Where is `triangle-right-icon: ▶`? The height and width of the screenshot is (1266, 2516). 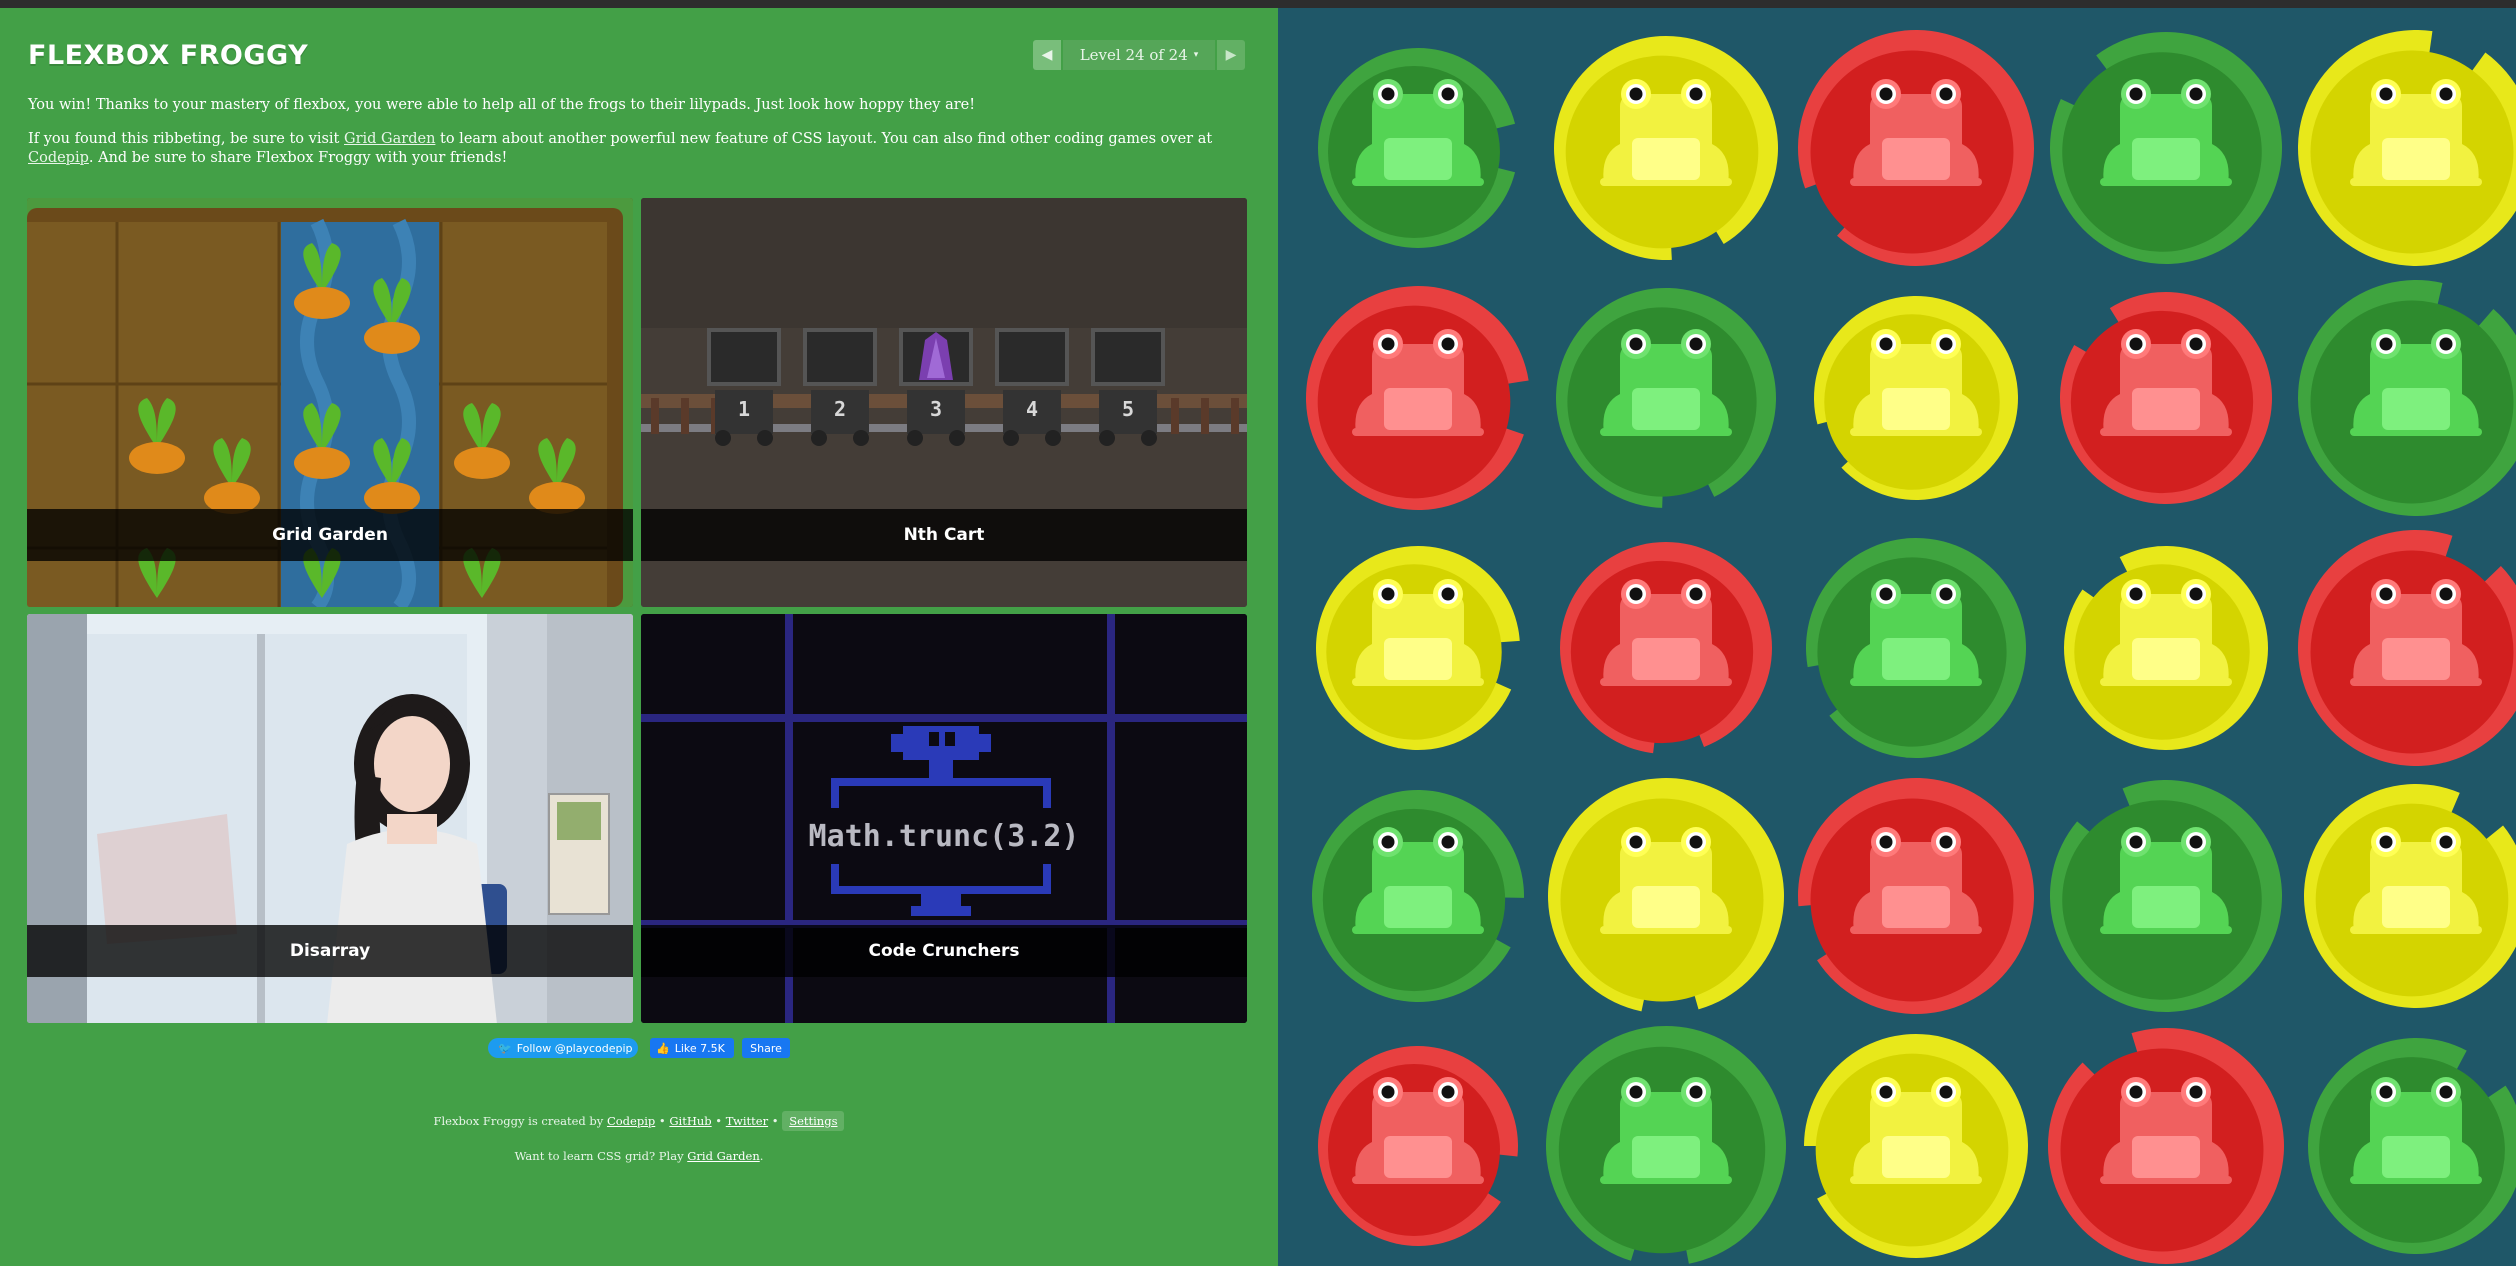 triangle-right-icon: ▶ is located at coordinates (1231, 55).